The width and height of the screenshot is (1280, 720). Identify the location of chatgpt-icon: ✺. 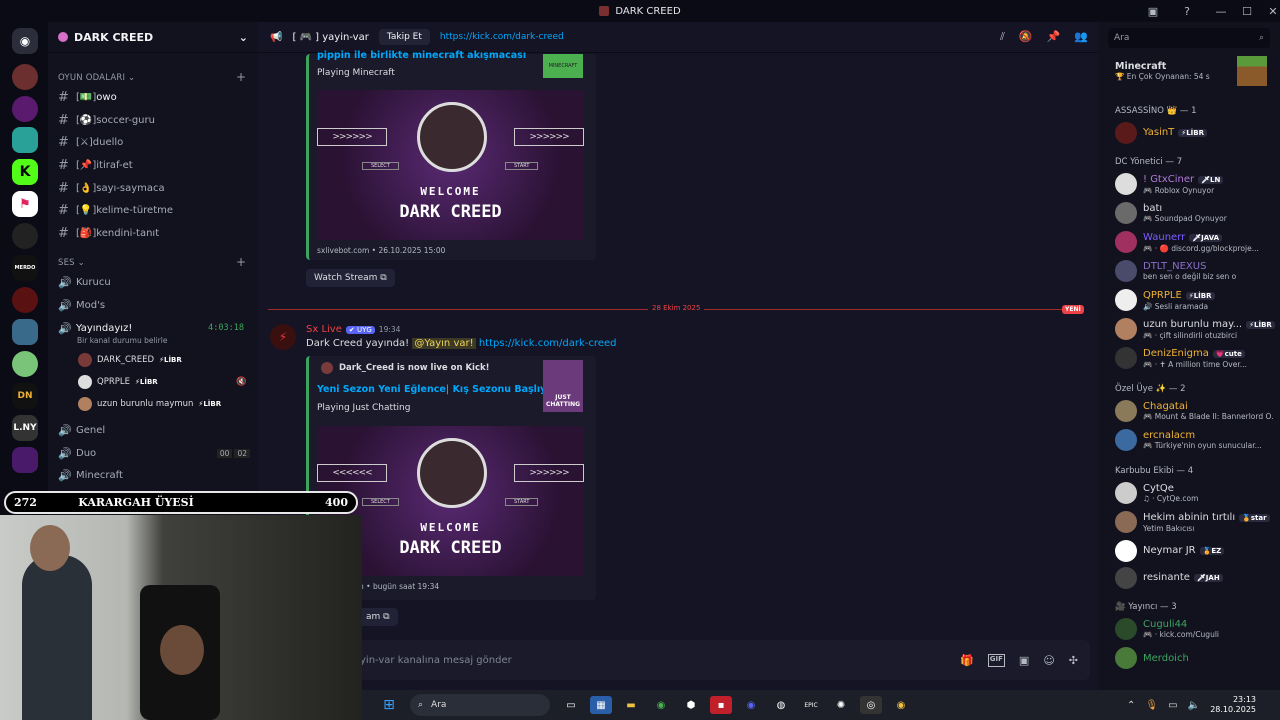
(841, 705).